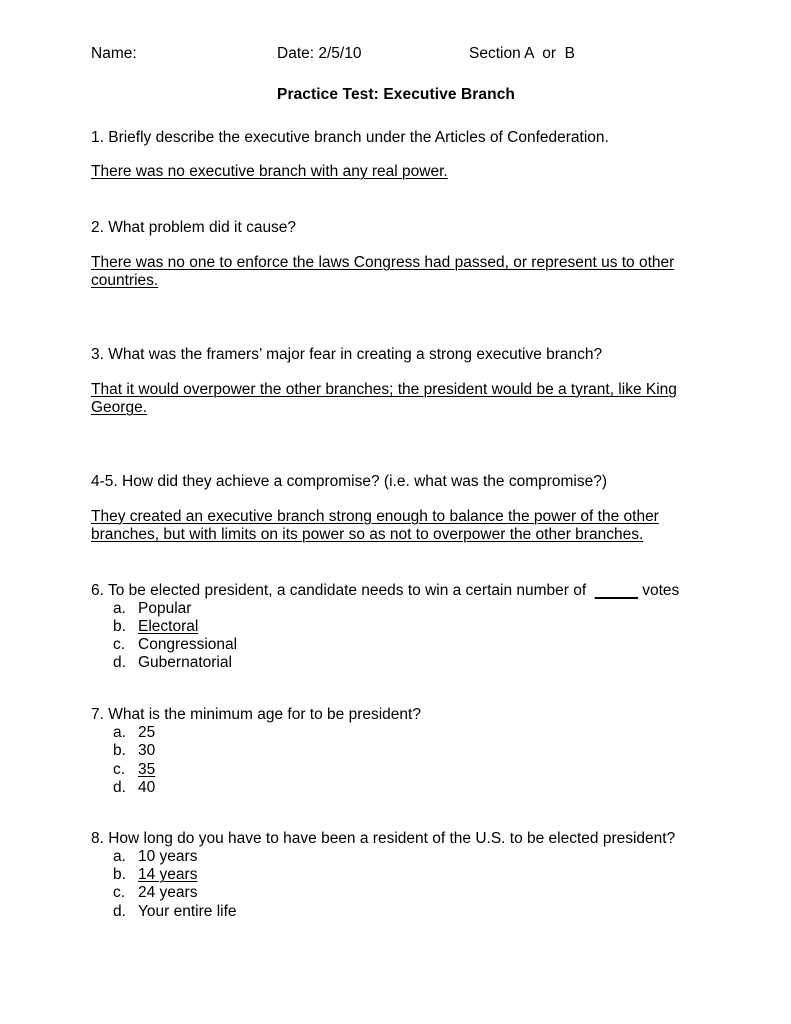 This screenshot has height=1024, width=791. Describe the element at coordinates (188, 644) in the screenshot. I see `choice-label: Congressional` at that location.